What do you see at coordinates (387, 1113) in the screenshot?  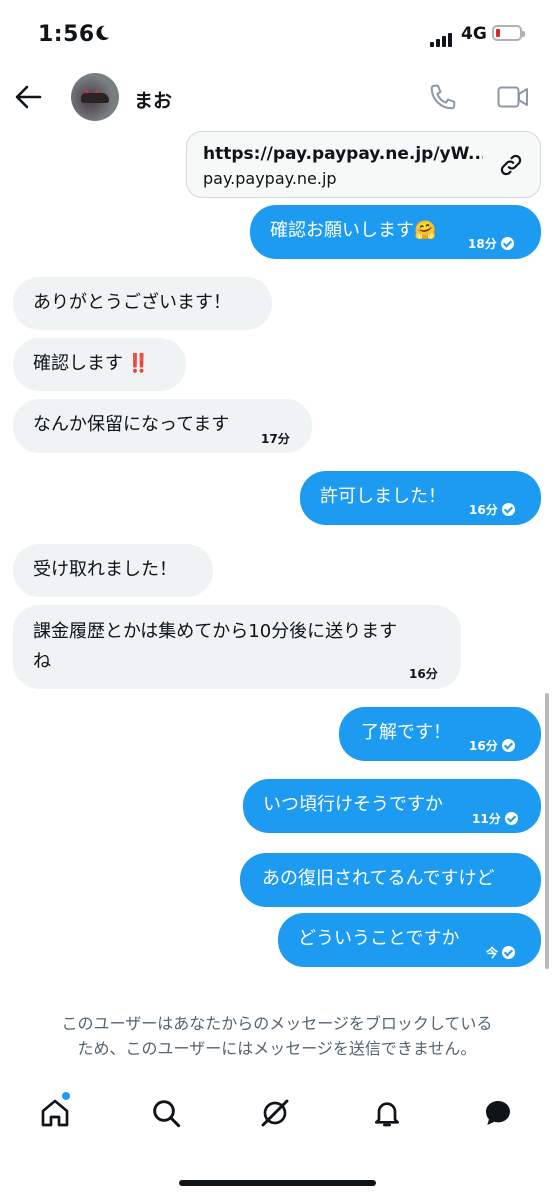 I see `notifications-icon` at bounding box center [387, 1113].